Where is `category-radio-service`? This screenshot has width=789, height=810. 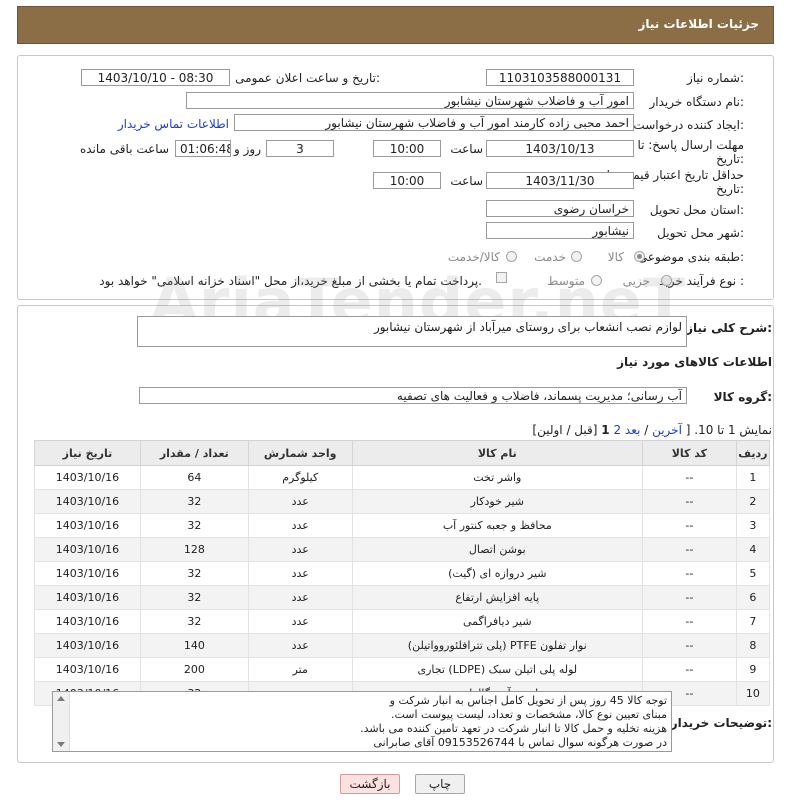 category-radio-service is located at coordinates (576, 256).